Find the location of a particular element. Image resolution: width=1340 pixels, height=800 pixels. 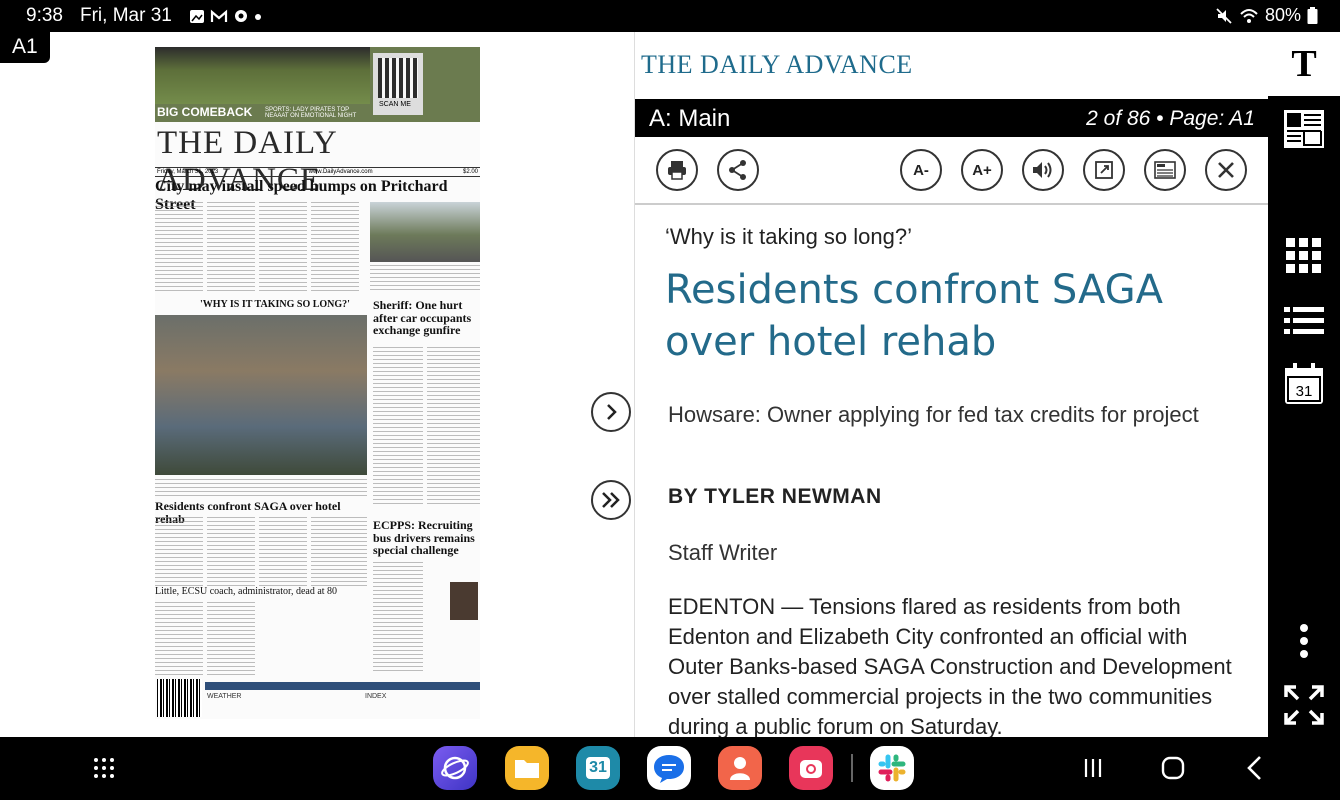

open-external-icon is located at coordinates (1104, 170).